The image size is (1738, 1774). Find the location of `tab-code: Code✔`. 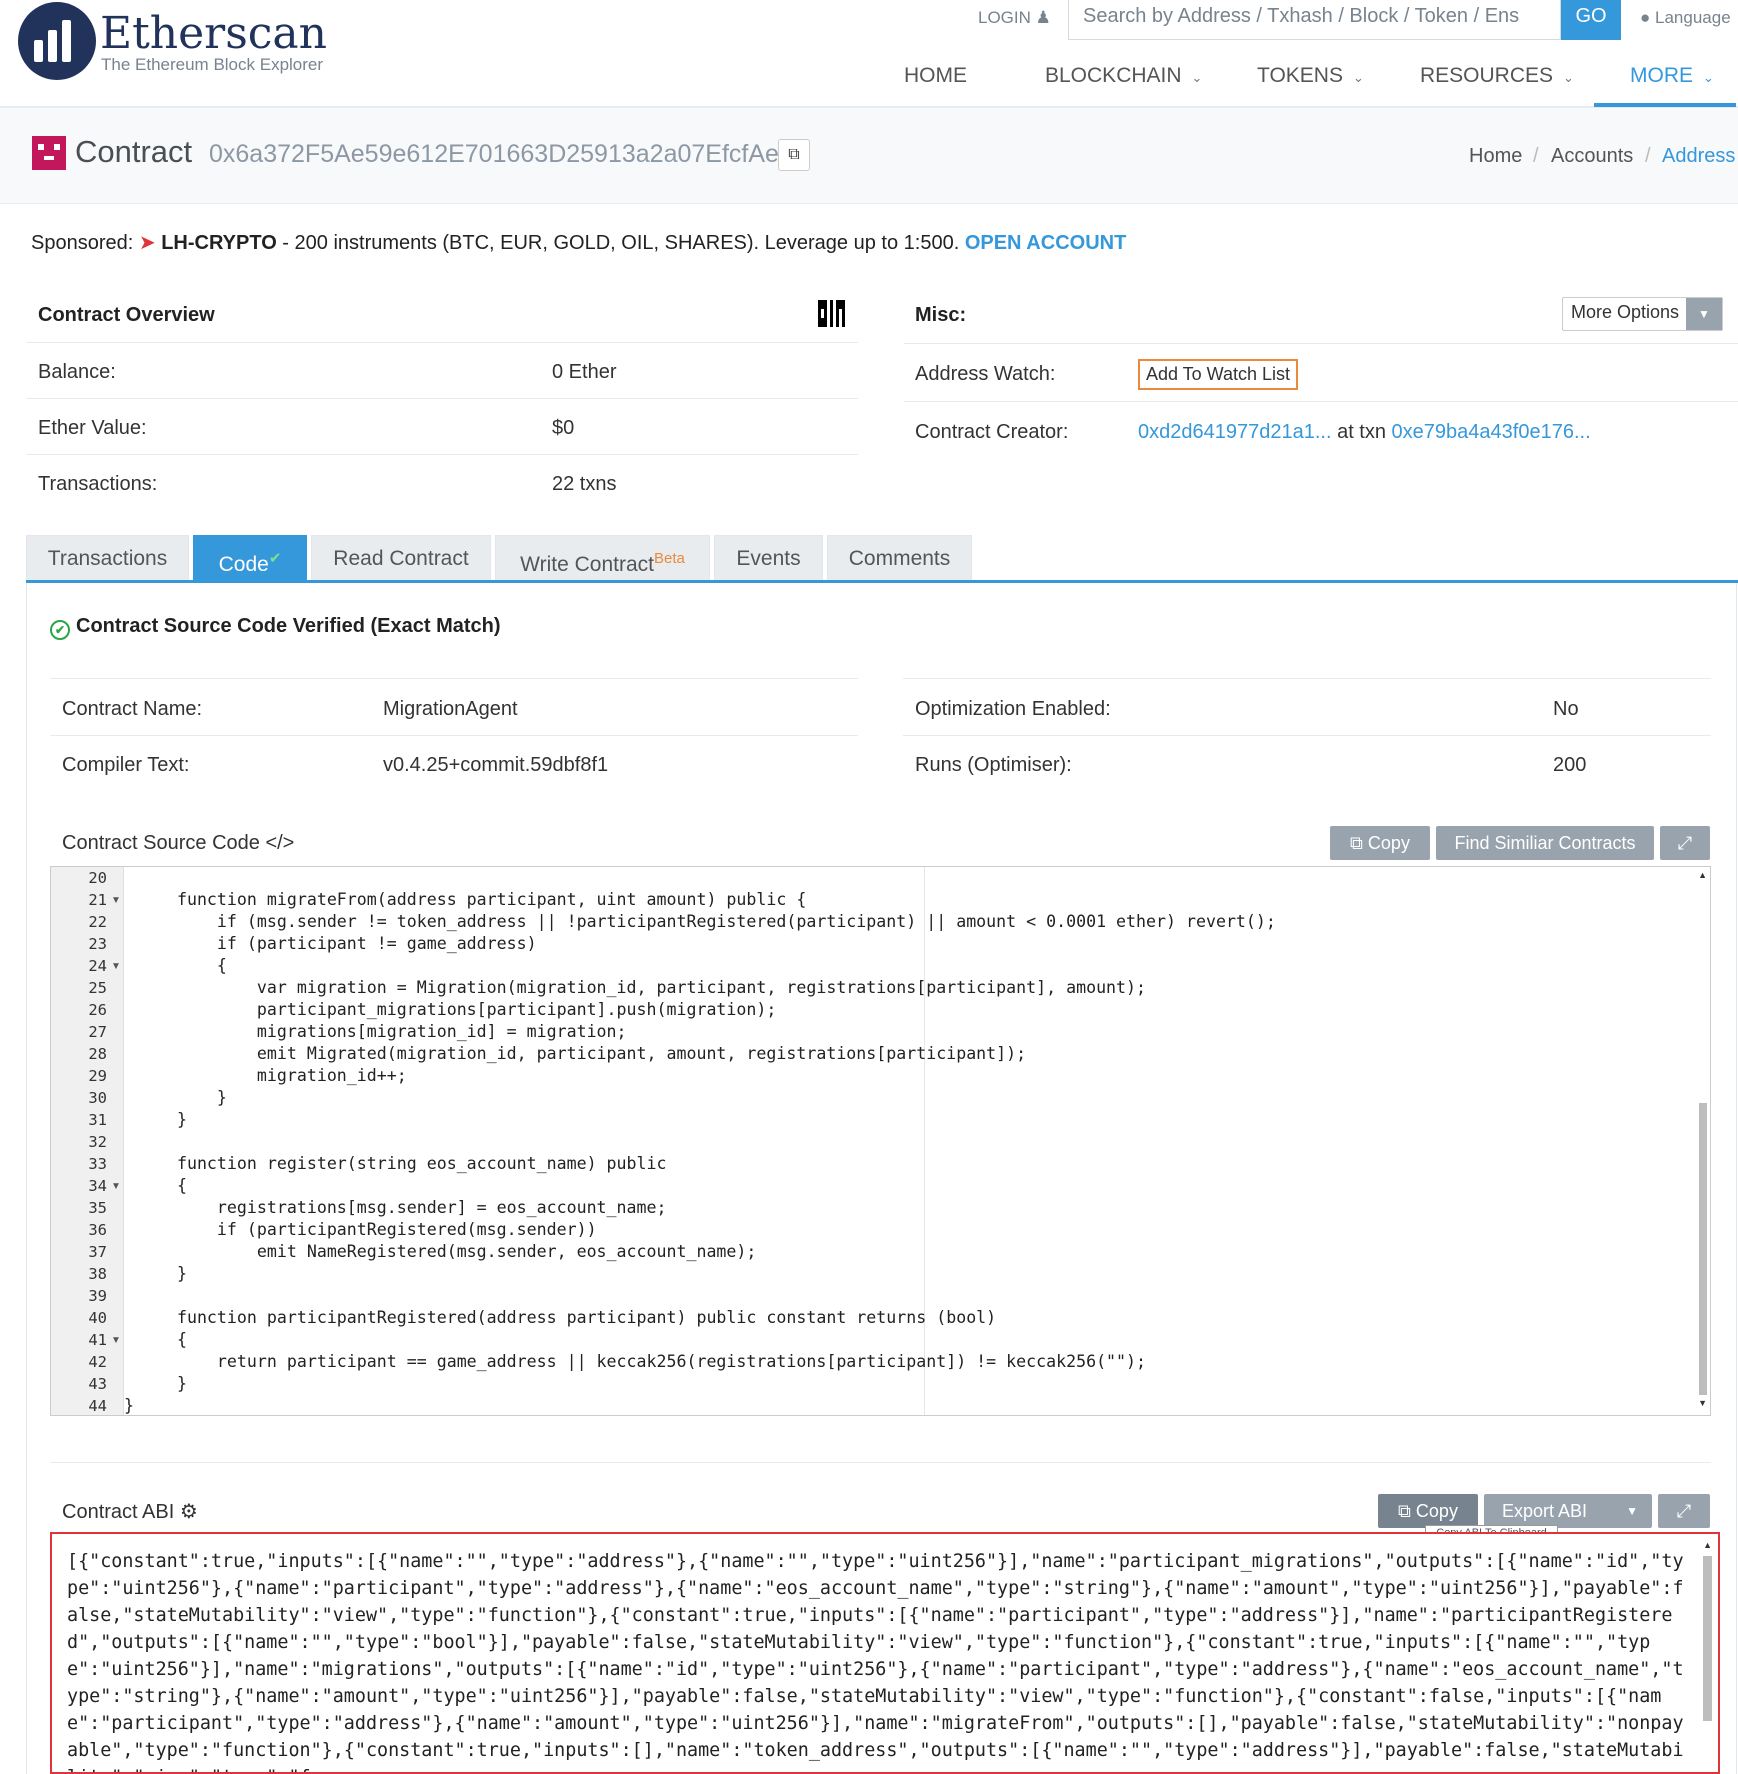

tab-code: Code✔ is located at coordinates (250, 558).